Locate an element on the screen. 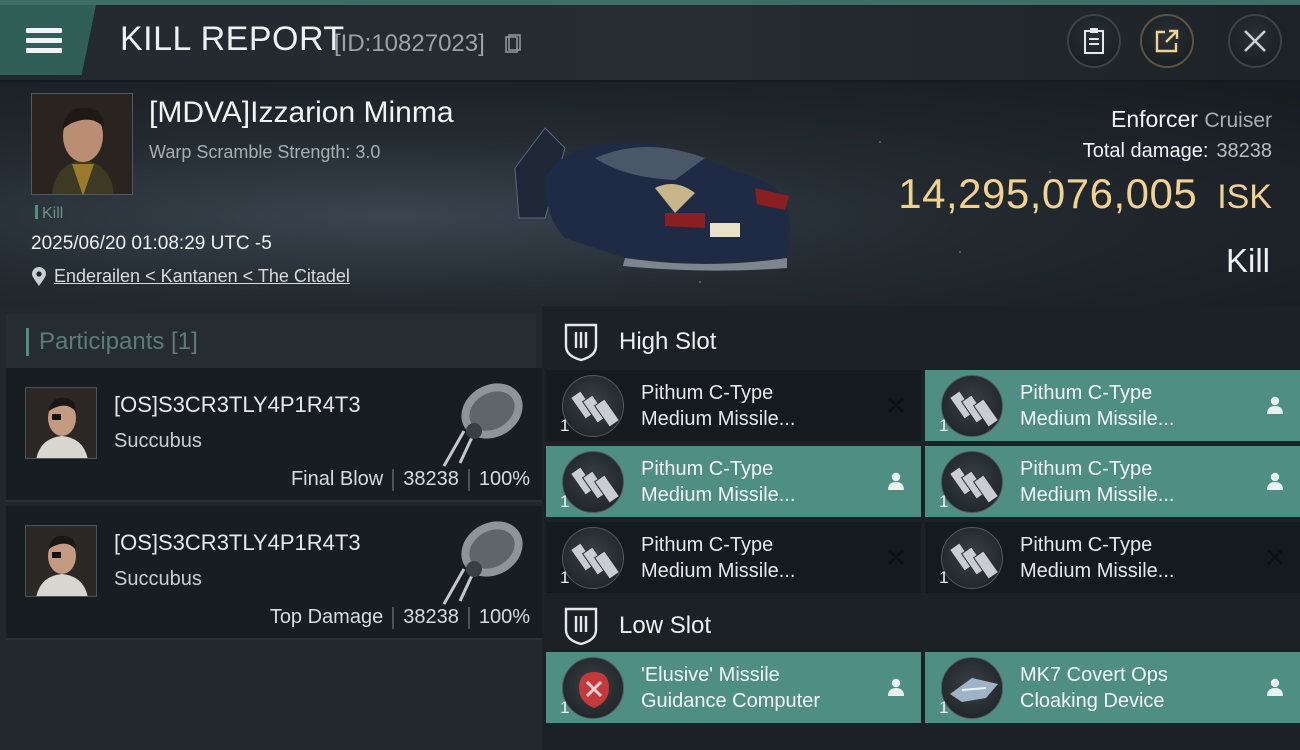  location-link: Enderailen < Kantanen < The Citadel is located at coordinates (202, 276).